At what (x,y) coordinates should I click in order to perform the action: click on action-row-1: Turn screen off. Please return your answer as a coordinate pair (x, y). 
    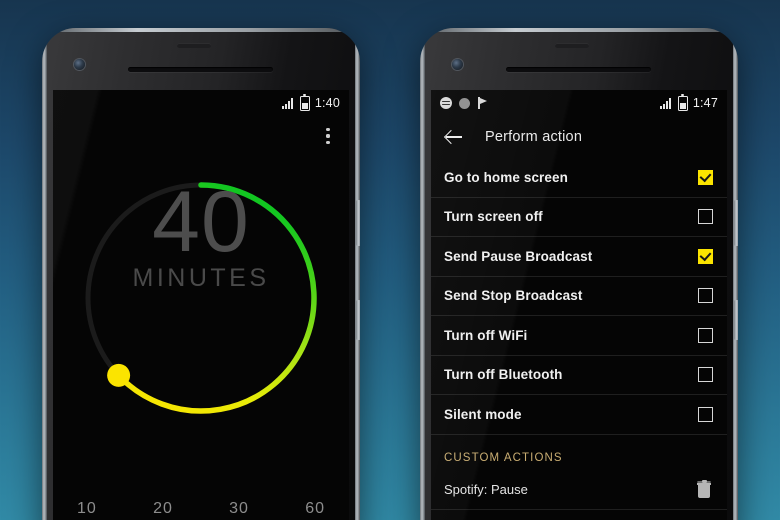
    Looking at the image, I should click on (579, 217).